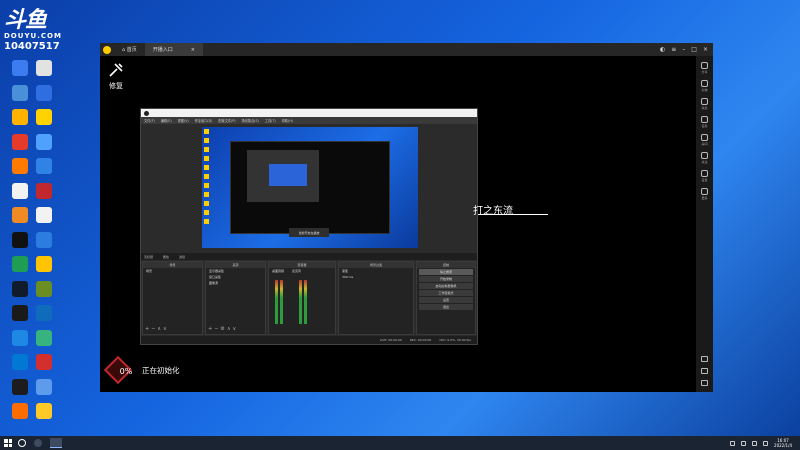 Image resolution: width=800 pixels, height=450 pixels. What do you see at coordinates (161, 370) in the screenshot?
I see `init-text: 正在初始化` at bounding box center [161, 370].